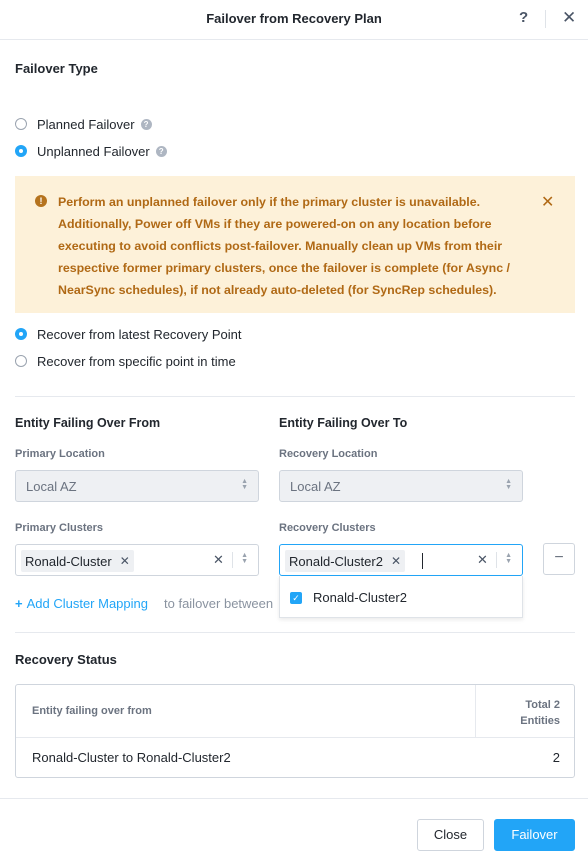 This screenshot has height=867, width=588. I want to click on radio-label: Planned Failover, so click(86, 124).